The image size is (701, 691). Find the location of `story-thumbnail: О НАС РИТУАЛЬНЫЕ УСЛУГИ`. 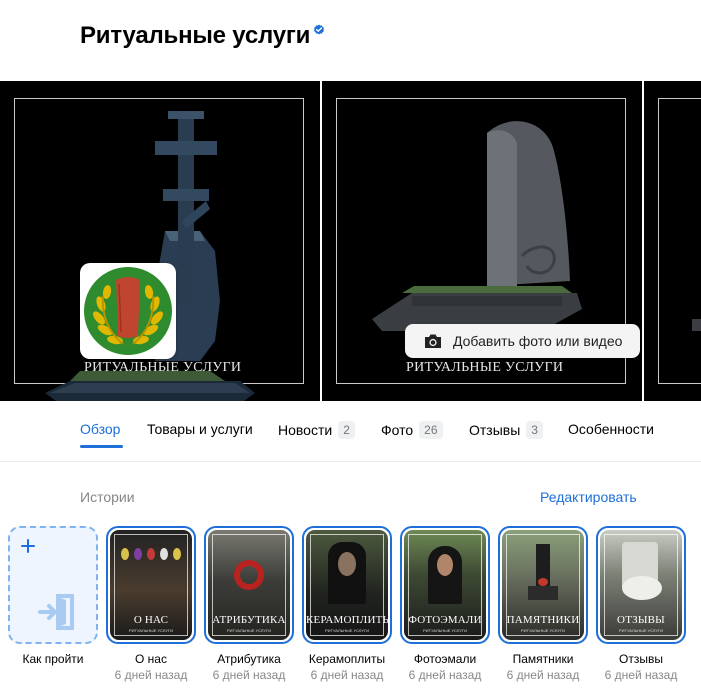

story-thumbnail: О НАС РИТУАЛЬНЫЕ УСЛУГИ is located at coordinates (151, 585).